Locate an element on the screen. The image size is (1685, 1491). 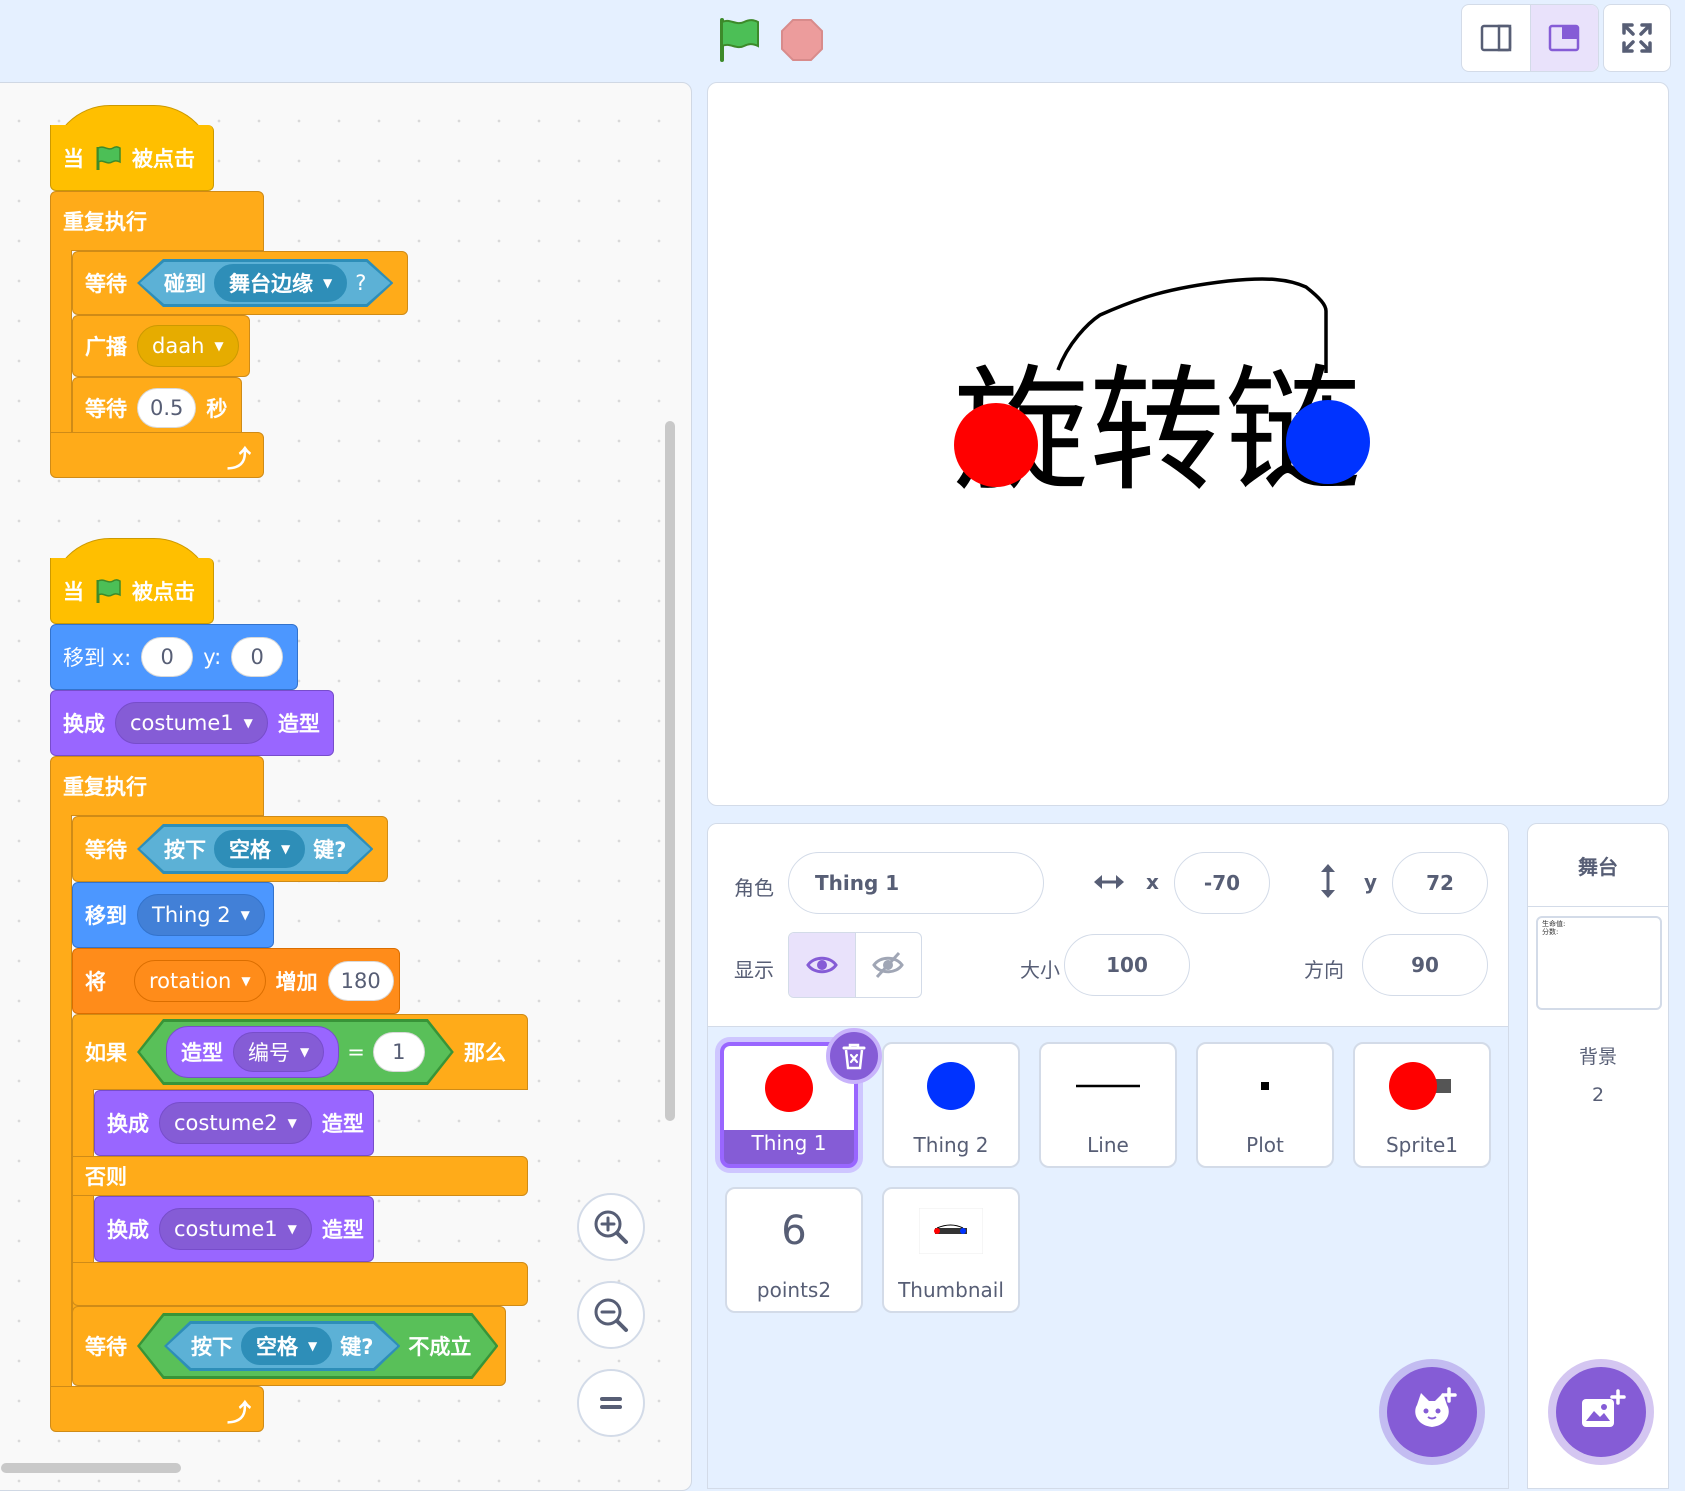
wait-until-key-block: 等待 按下 空格 ▼ 键? is located at coordinates (230, 849).